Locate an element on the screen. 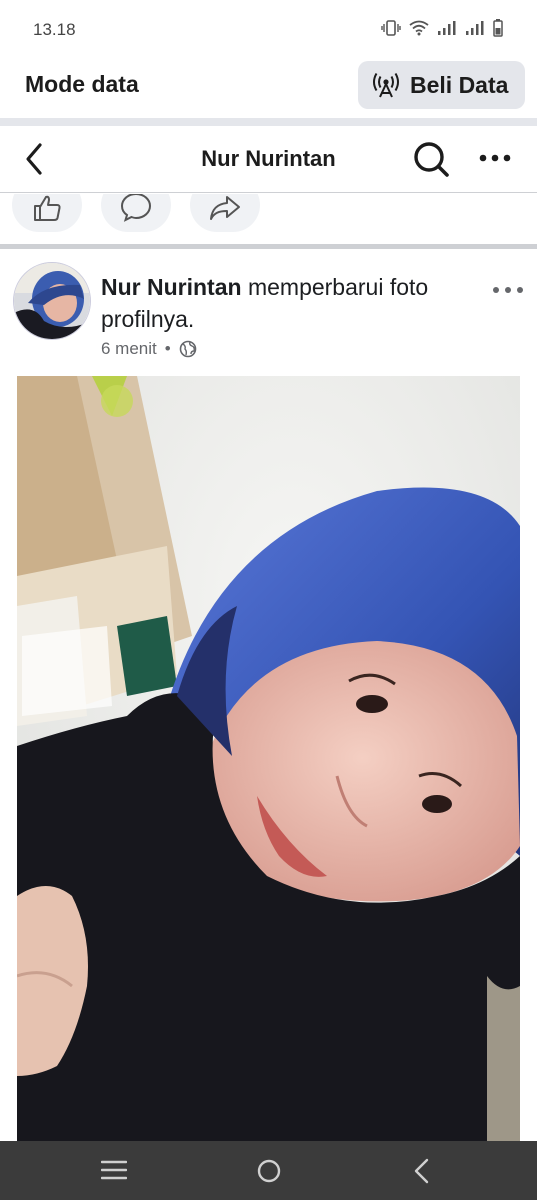 This screenshot has width=537, height=1200. home-icon is located at coordinates (269, 1171).